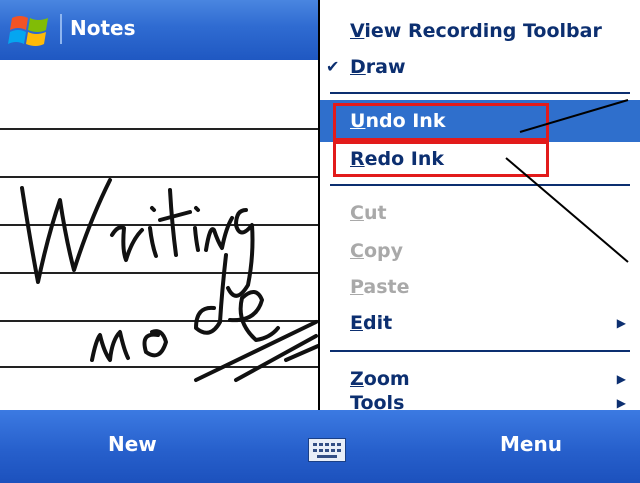 This screenshot has height=483, width=640. I want to click on menu-button: Menu, so click(531, 444).